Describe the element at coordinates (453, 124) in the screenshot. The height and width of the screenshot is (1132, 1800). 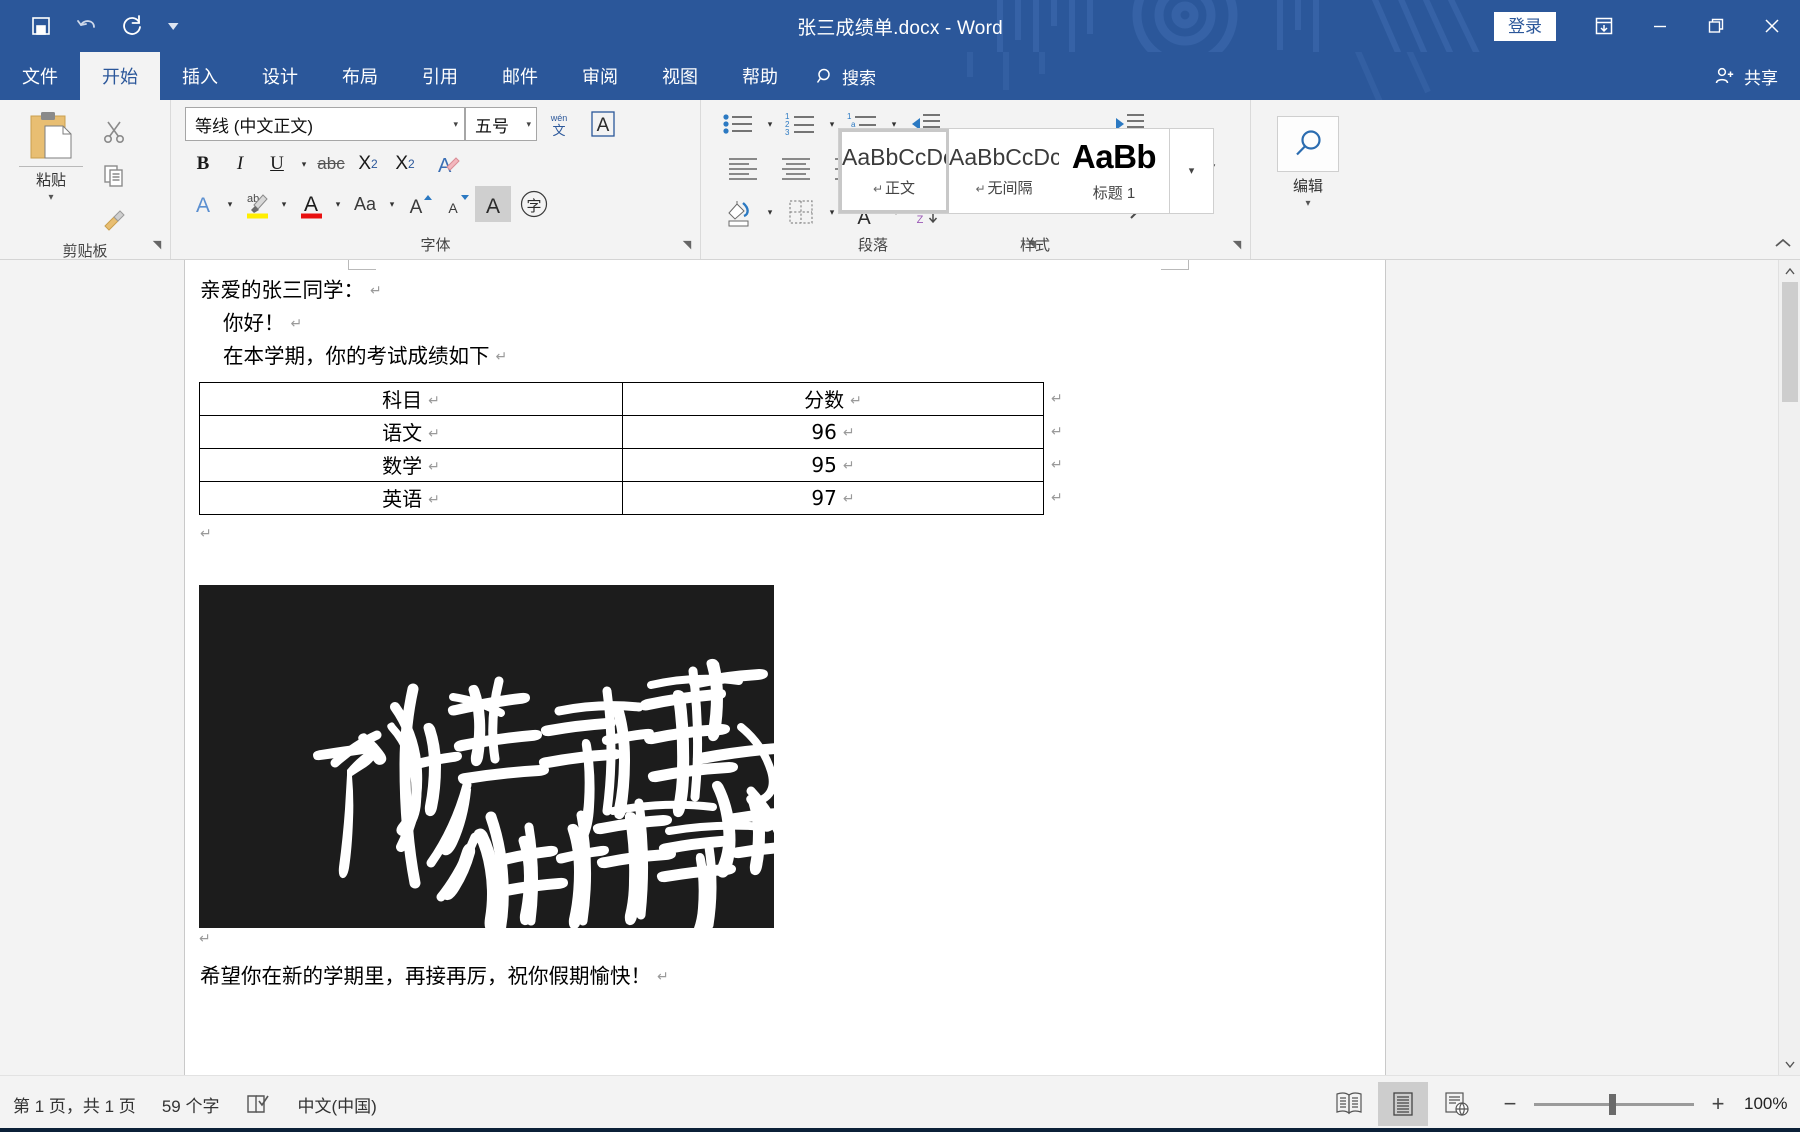
I see `font-name-caret-icon: ▾` at that location.